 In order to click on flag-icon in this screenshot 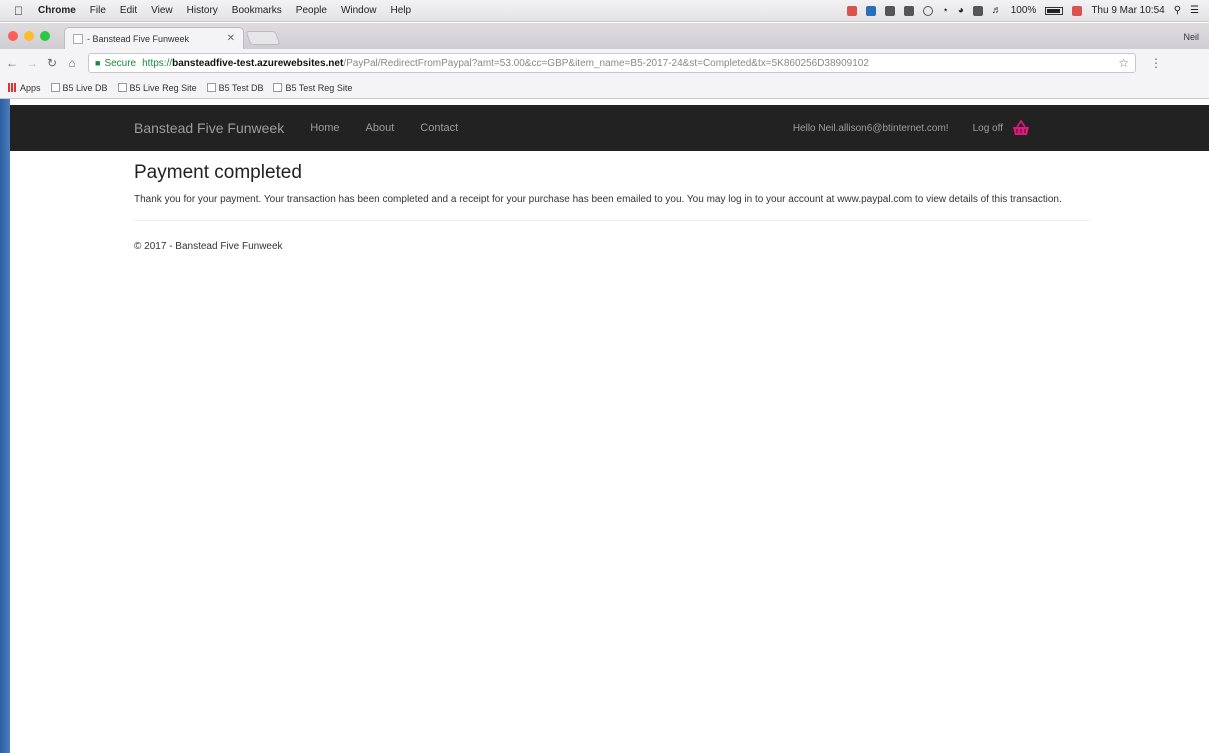, I will do `click(1077, 10)`.